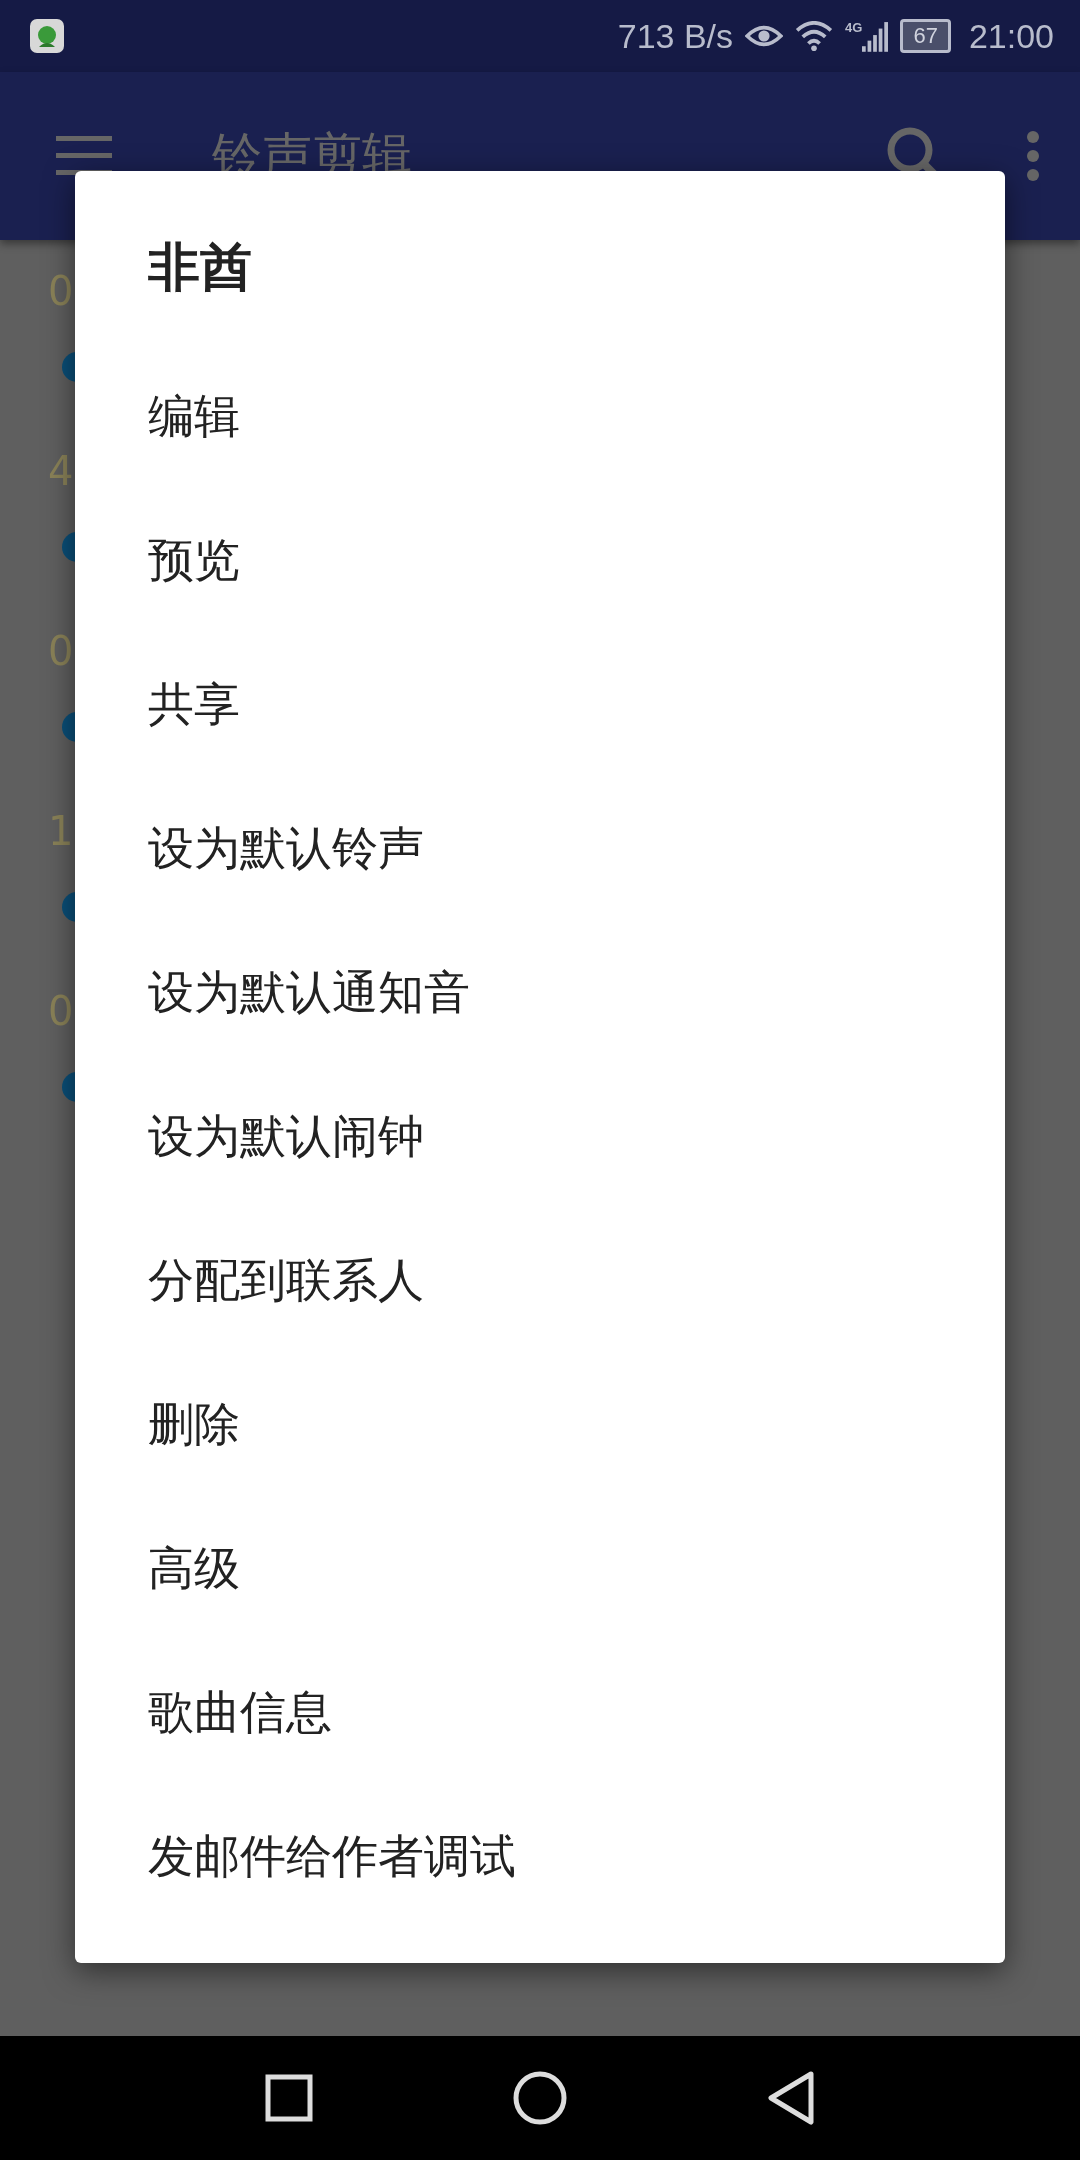 Image resolution: width=1080 pixels, height=2160 pixels. I want to click on menu-item: 高级, so click(194, 1569).